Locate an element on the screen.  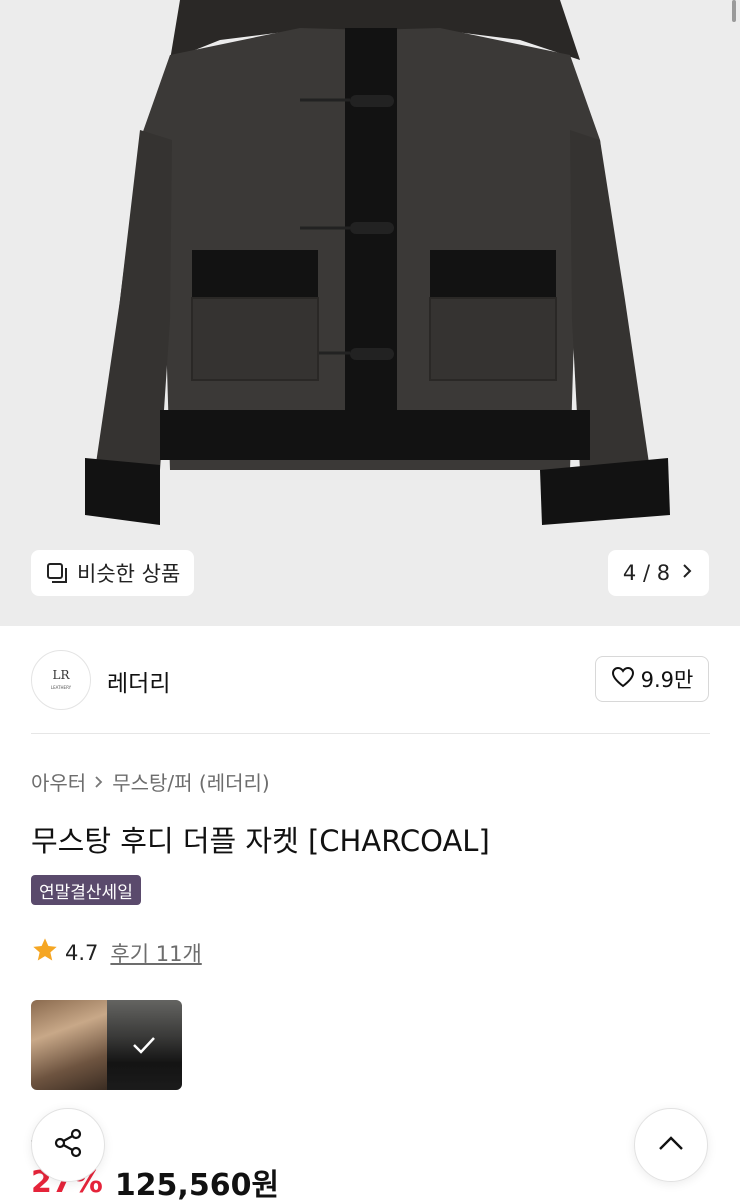
breadcrumb: 아우터 무스탕/퍼 (레더리) is located at coordinates (150, 781).